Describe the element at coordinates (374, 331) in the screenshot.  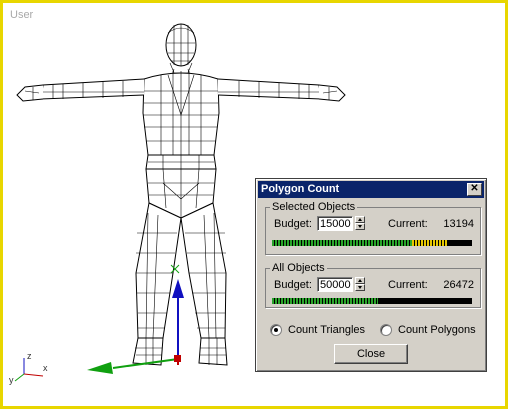
I see `count-mode-radio-group: Count Triangles Count Polygons` at that location.